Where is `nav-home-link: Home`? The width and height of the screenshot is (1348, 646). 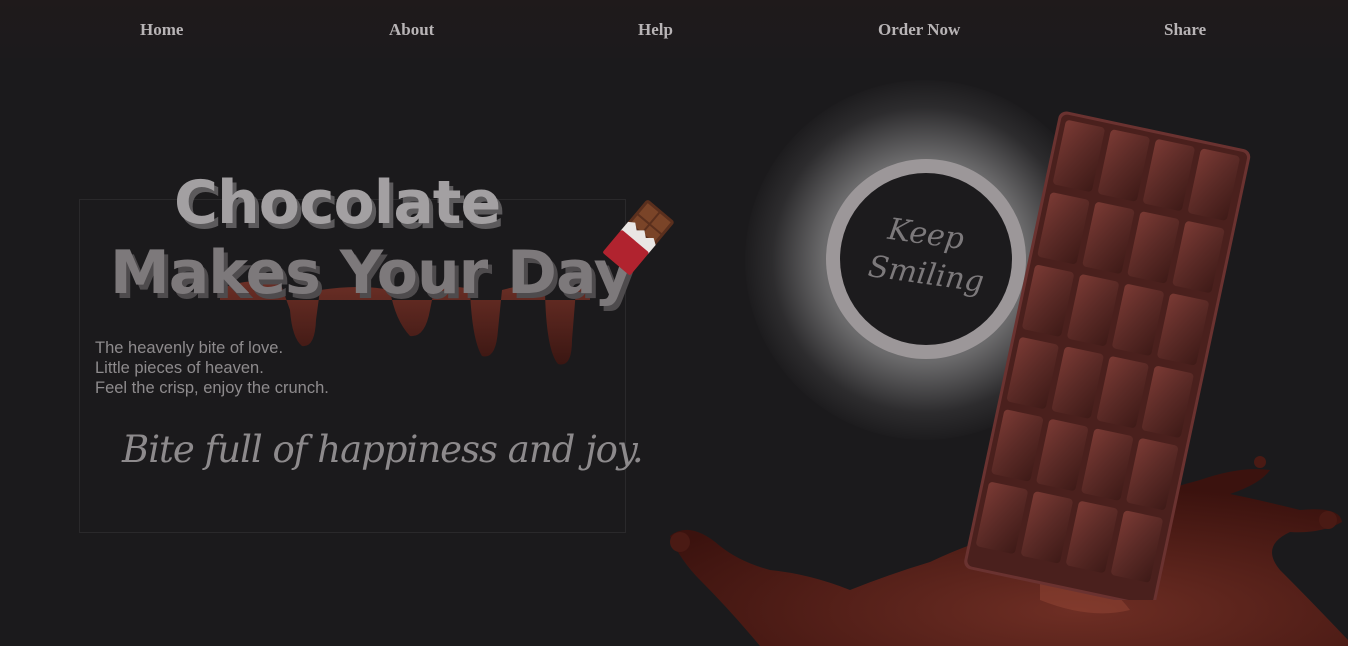 nav-home-link: Home is located at coordinates (161, 30).